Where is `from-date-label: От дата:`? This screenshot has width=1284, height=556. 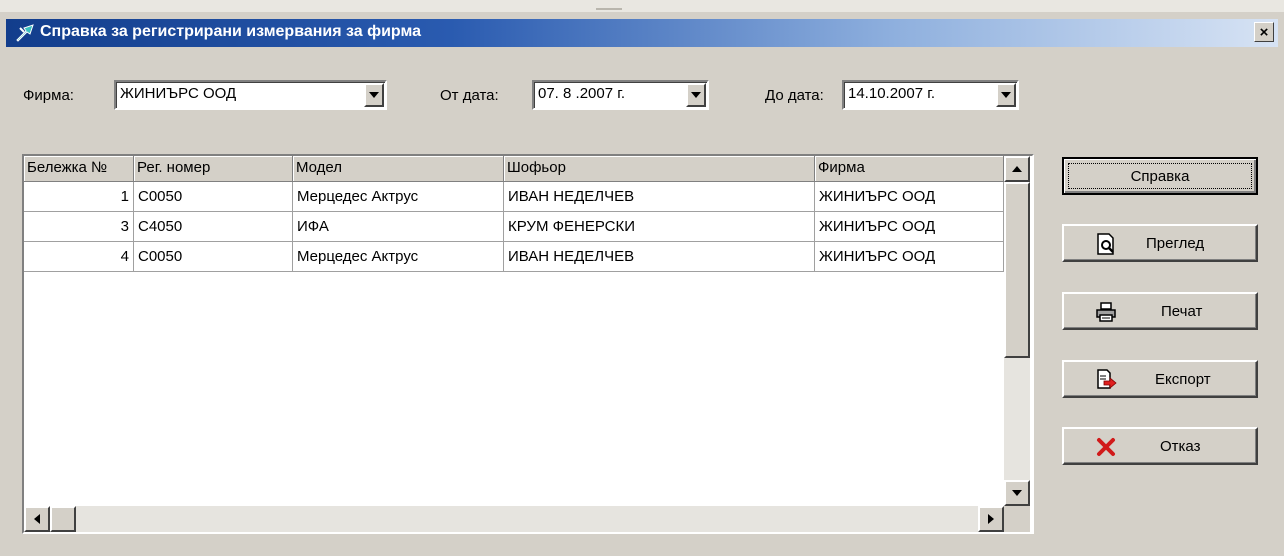 from-date-label: От дата: is located at coordinates (469, 95).